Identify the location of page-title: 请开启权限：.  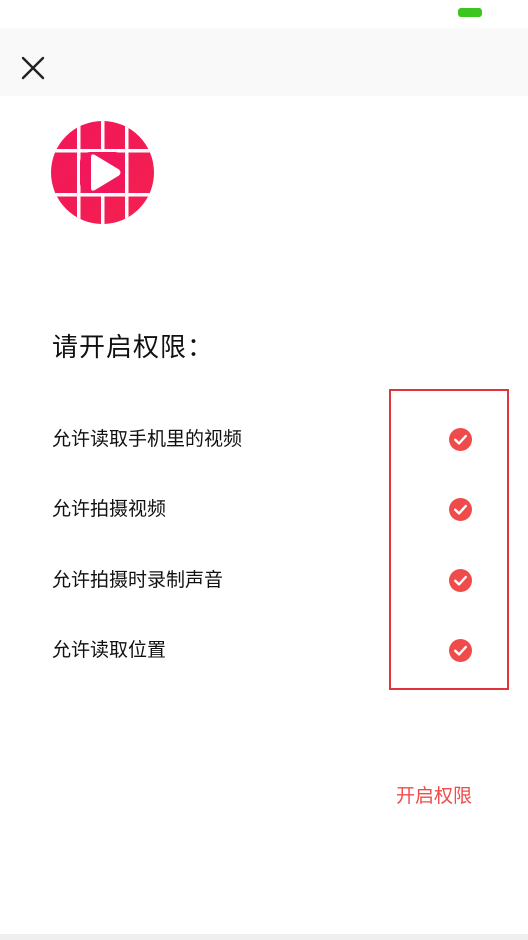
(133, 348).